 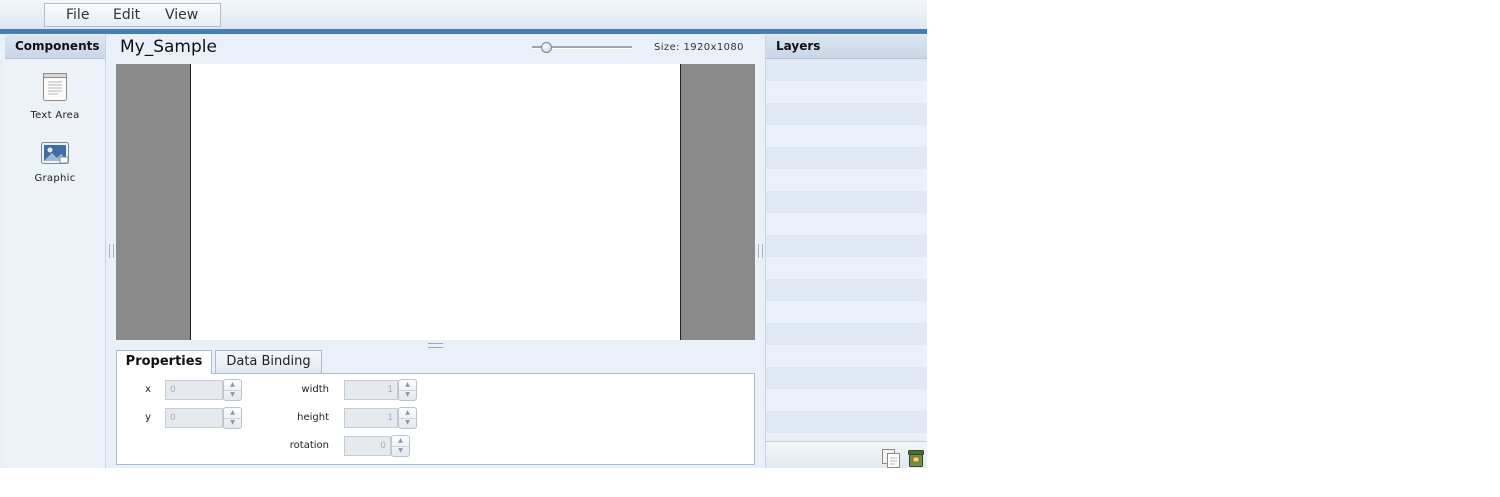 I want to click on zoom-slider, so click(x=582, y=47).